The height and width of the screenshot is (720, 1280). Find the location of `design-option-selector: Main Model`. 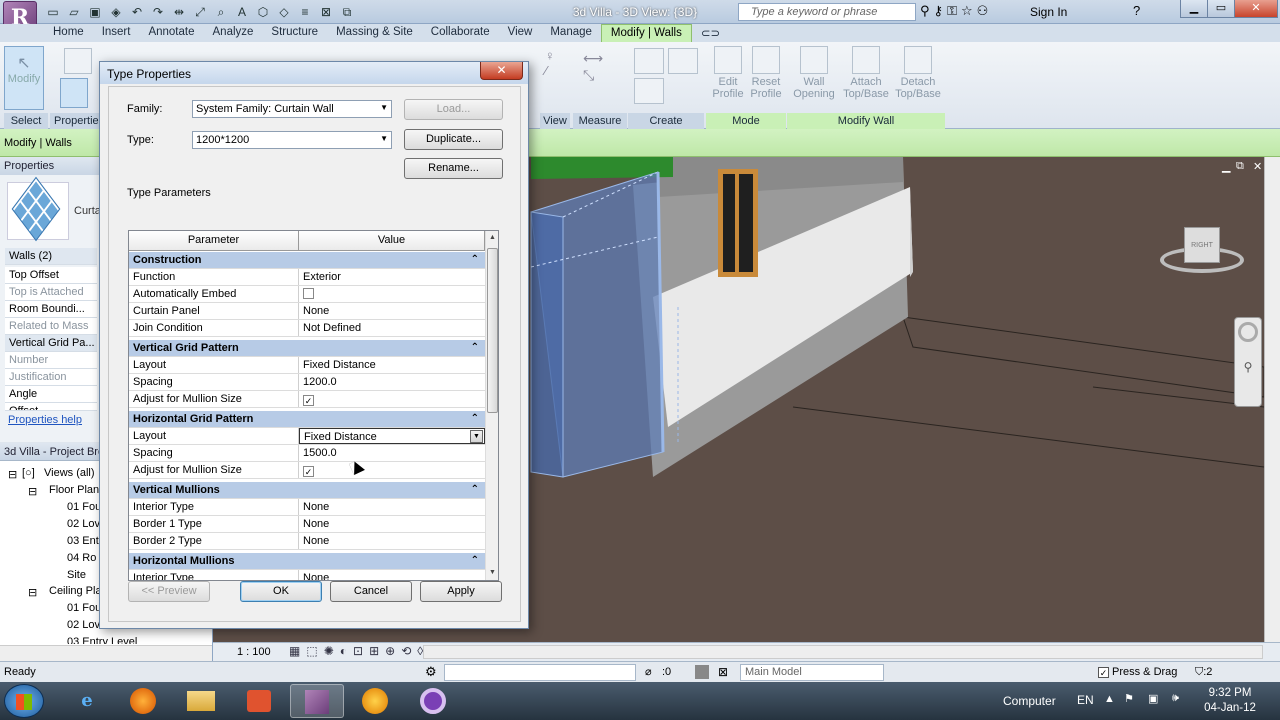

design-option-selector: Main Model is located at coordinates (812, 672).